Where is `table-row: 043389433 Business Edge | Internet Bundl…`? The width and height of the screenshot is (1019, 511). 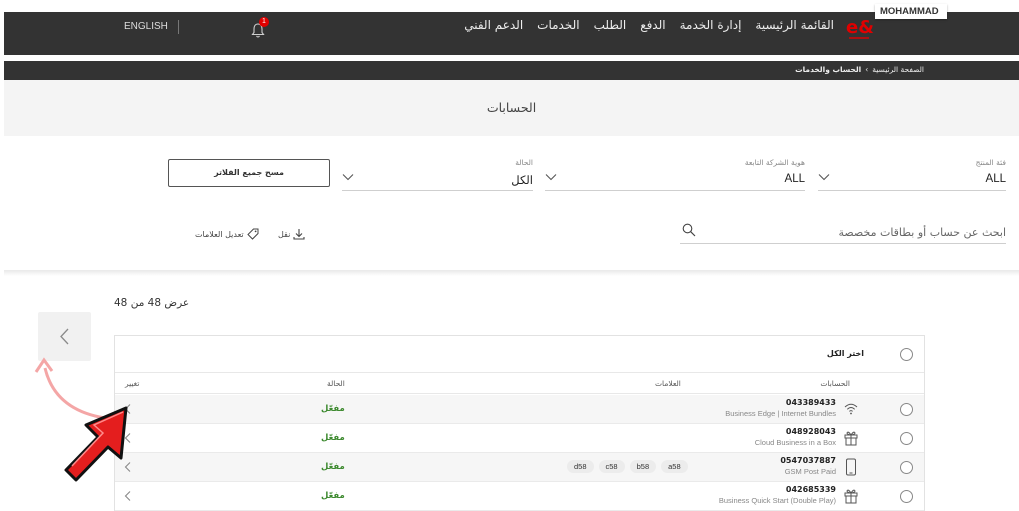 table-row: 043389433 Business Edge | Internet Bundl… is located at coordinates (519, 409).